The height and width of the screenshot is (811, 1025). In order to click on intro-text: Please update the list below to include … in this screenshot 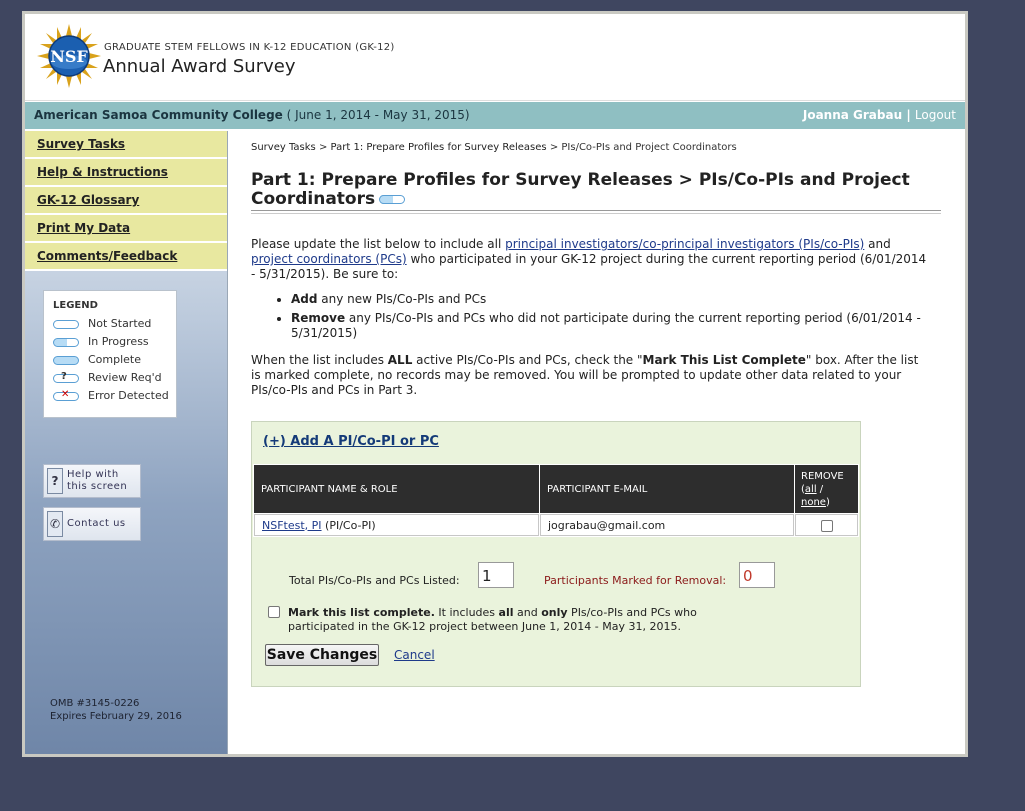, I will do `click(589, 259)`.